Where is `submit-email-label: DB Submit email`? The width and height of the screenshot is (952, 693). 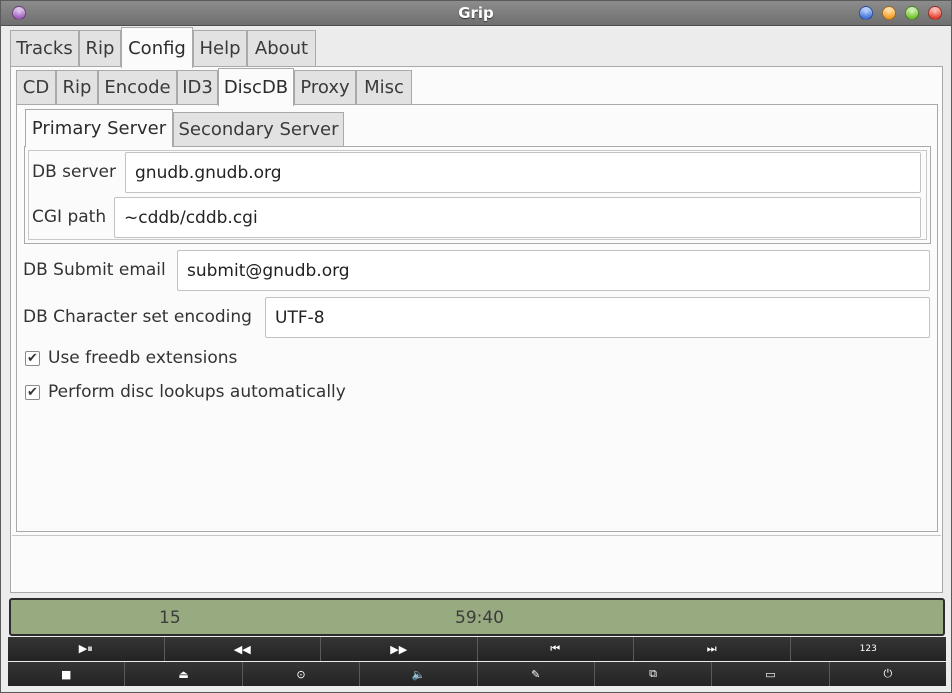
submit-email-label: DB Submit email is located at coordinates (94, 270).